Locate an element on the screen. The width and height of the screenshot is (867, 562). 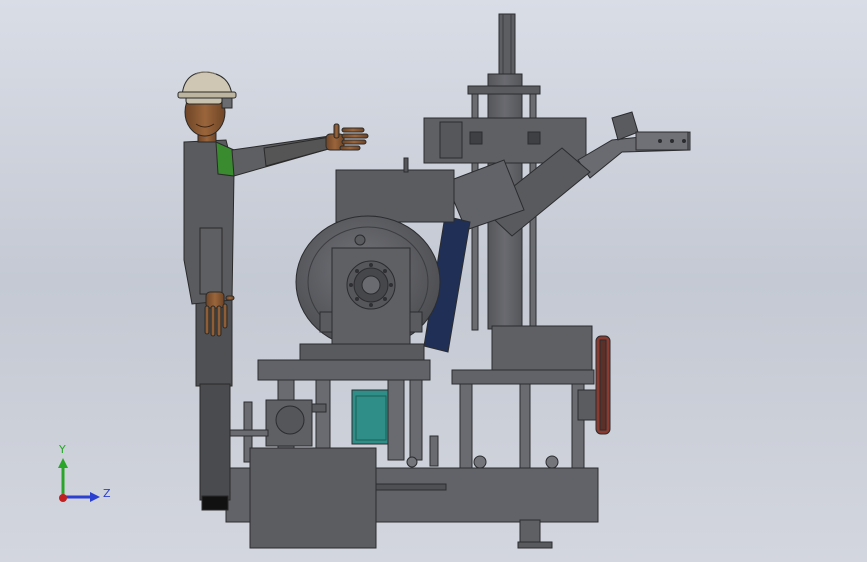
hard-hat is located at coordinates (207, 85).